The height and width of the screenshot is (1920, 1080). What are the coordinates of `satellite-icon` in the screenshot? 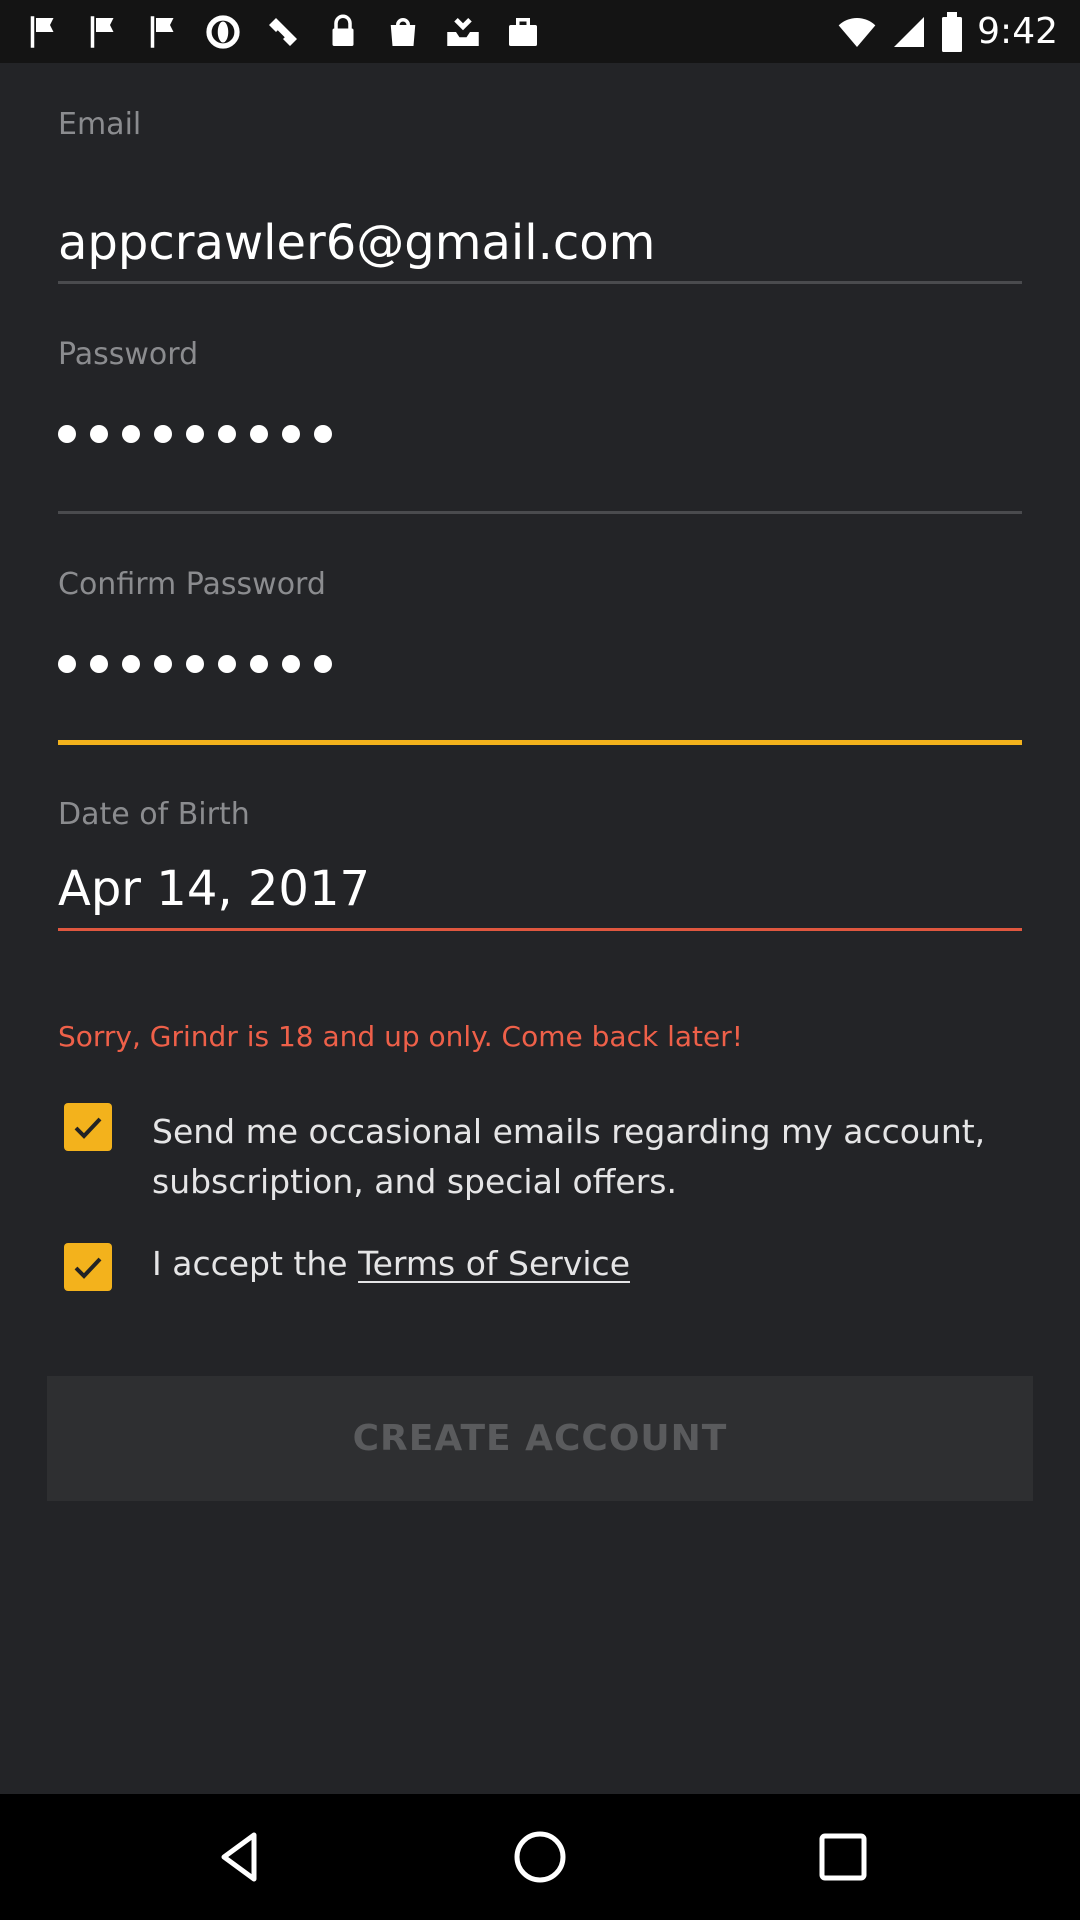 It's located at (283, 31).